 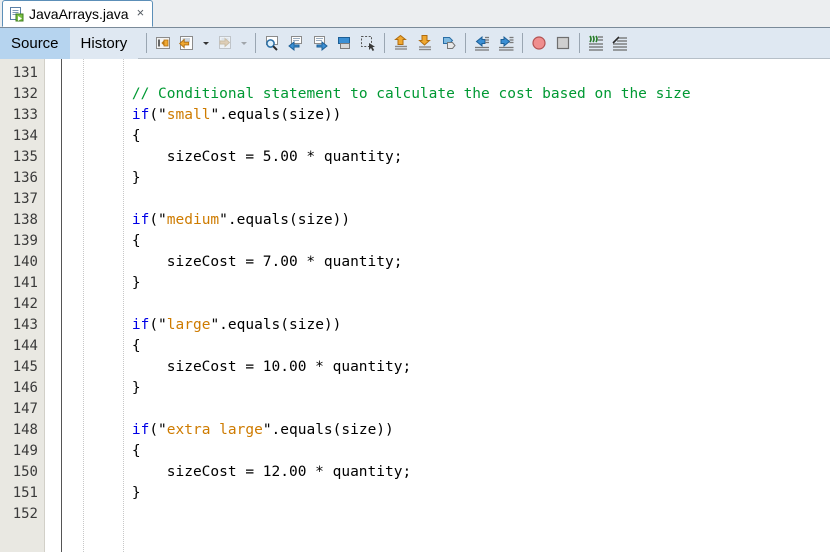 I want to click on previous-bookmark-icon, so click(x=368, y=43).